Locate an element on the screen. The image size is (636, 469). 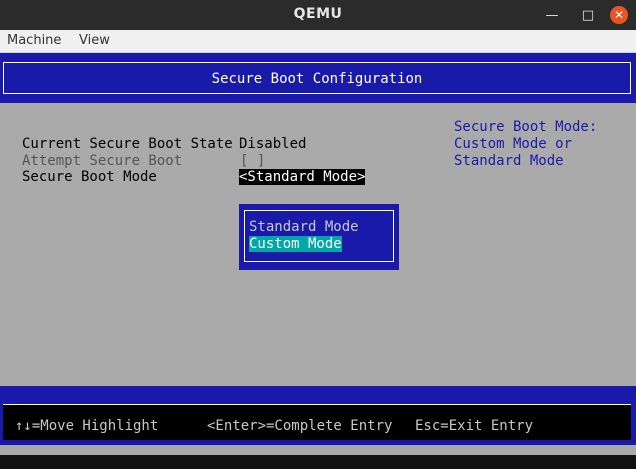
attempt-secure-boot-checkbox: [ ] is located at coordinates (252, 161).